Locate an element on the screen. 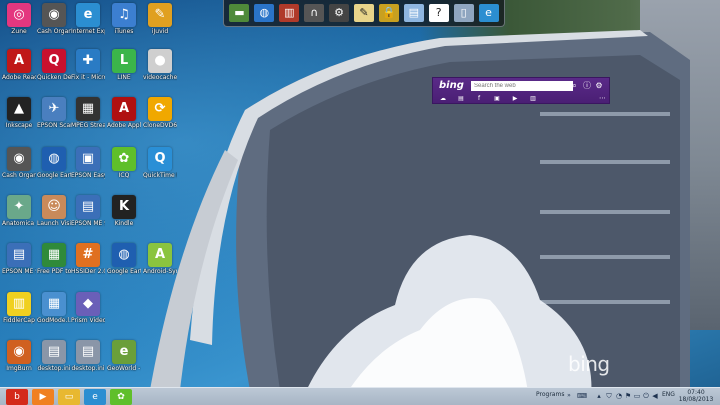  desktop-icon: ▲ Inkscape is located at coordinates (19, 113).